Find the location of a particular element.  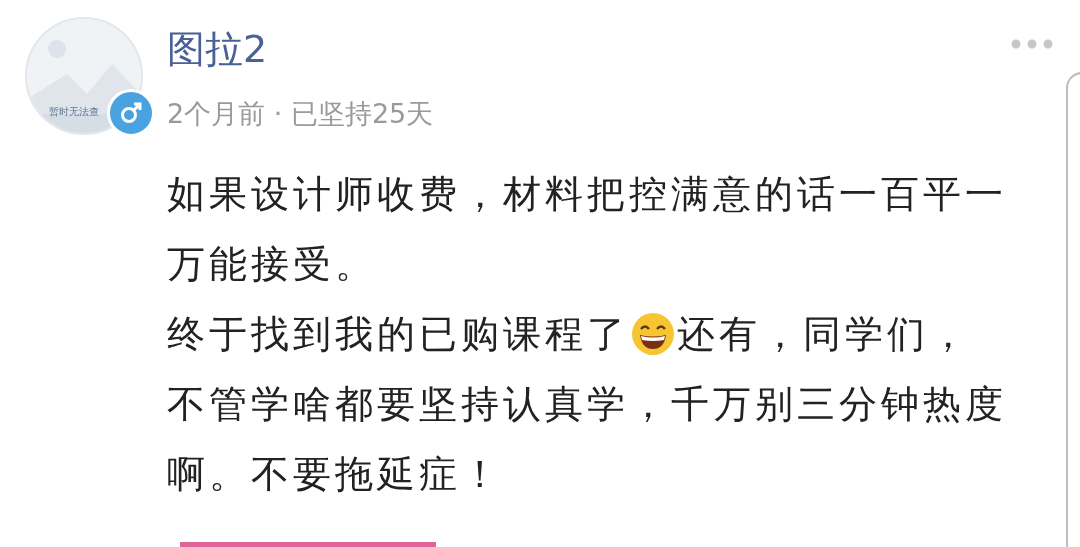

male-icon is located at coordinates (131, 113).